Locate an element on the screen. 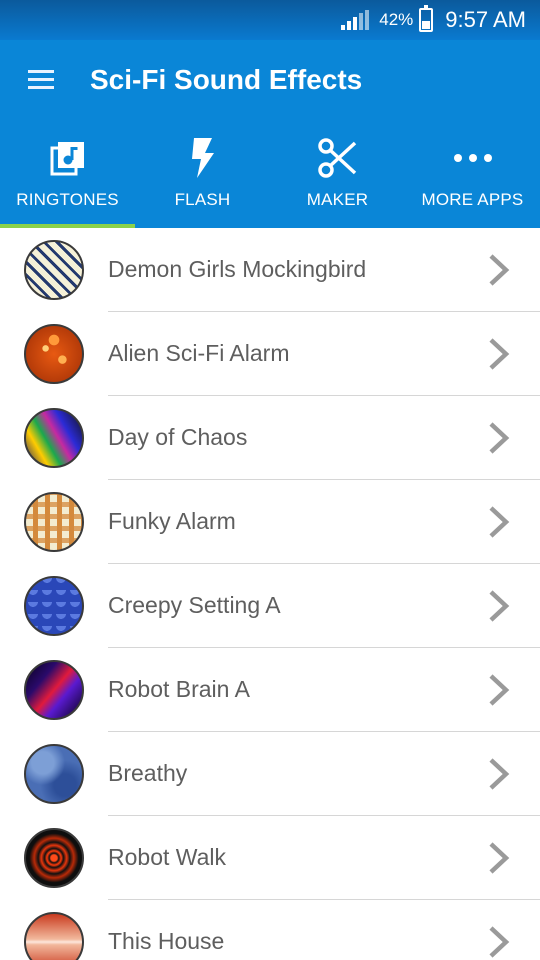 Image resolution: width=540 pixels, height=960 pixels. list-item: Demon Girls Mockingbird is located at coordinates (270, 270).